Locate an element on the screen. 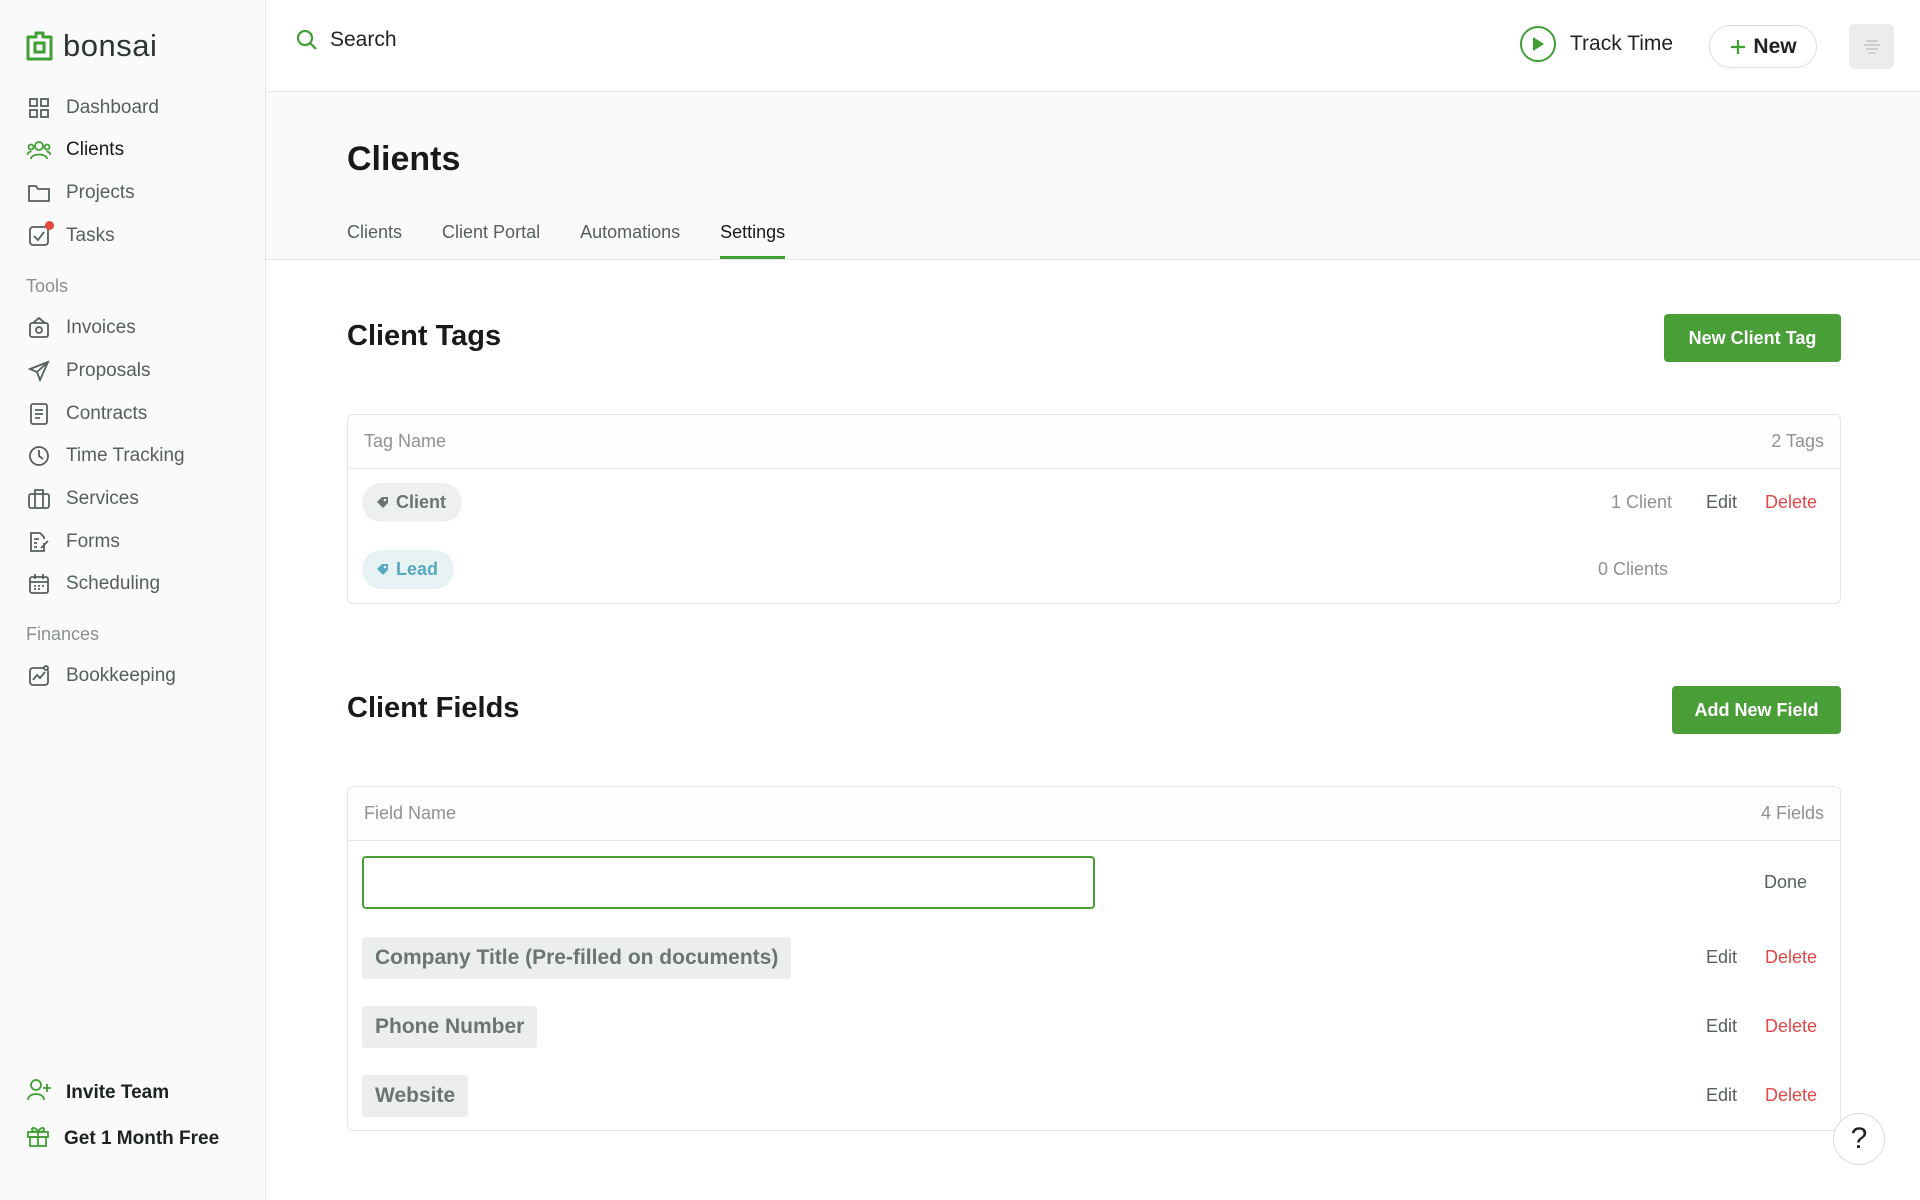 This screenshot has width=1920, height=1200. task-icon is located at coordinates (40, 235).